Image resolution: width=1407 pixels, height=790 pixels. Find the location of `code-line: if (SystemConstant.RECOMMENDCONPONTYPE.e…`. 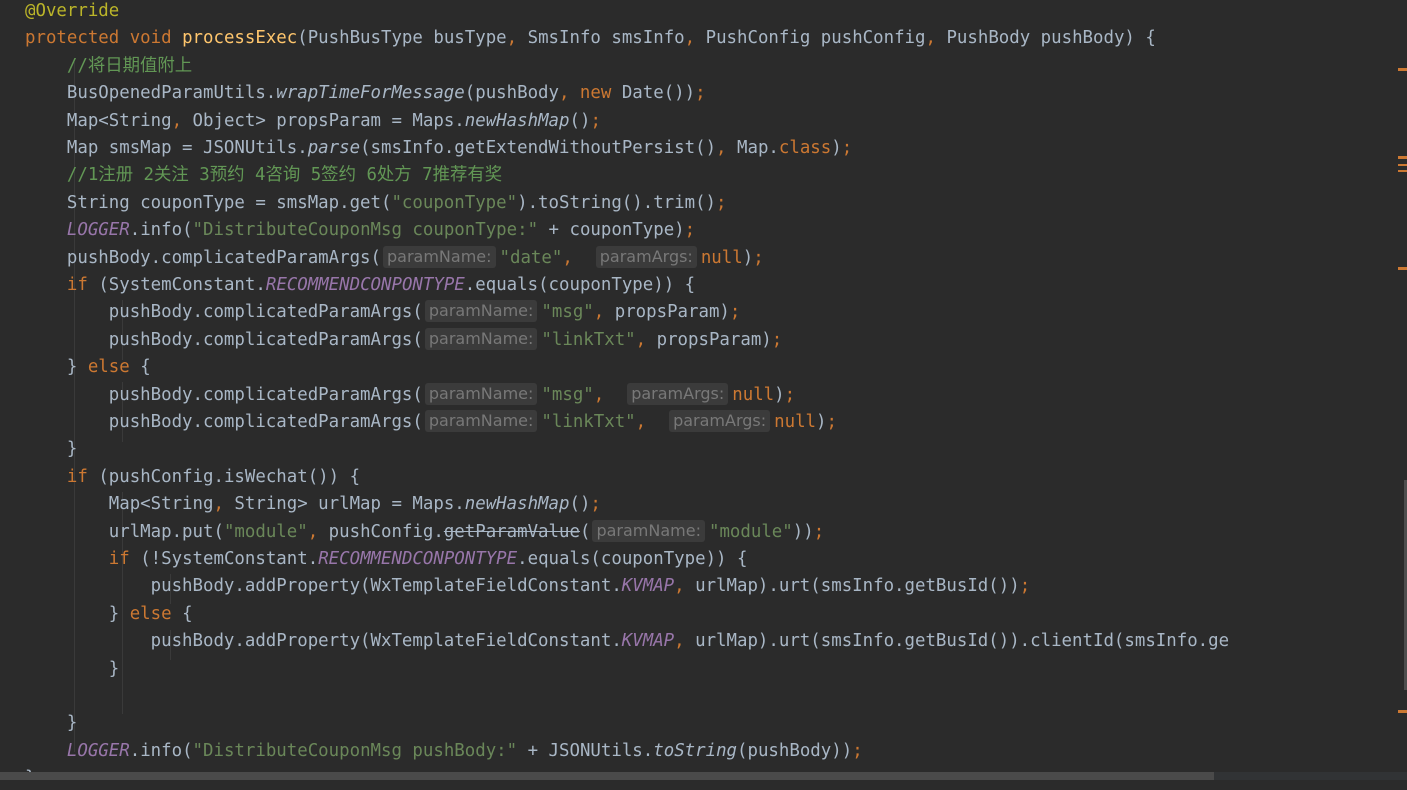

code-line: if (SystemConstant.RECOMMENDCONPONTYPE.e… is located at coordinates (360, 285).